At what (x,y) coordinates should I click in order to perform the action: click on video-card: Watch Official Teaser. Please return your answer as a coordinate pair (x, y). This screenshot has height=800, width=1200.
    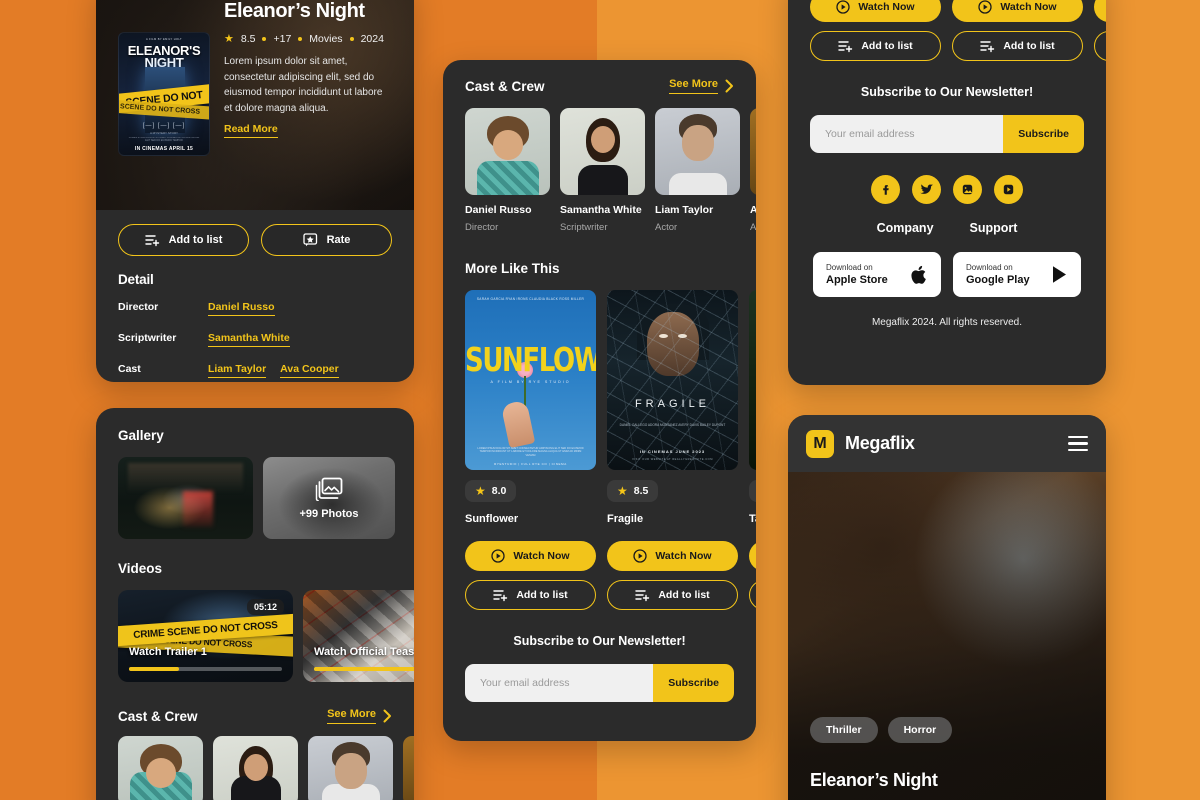
    Looking at the image, I should click on (358, 636).